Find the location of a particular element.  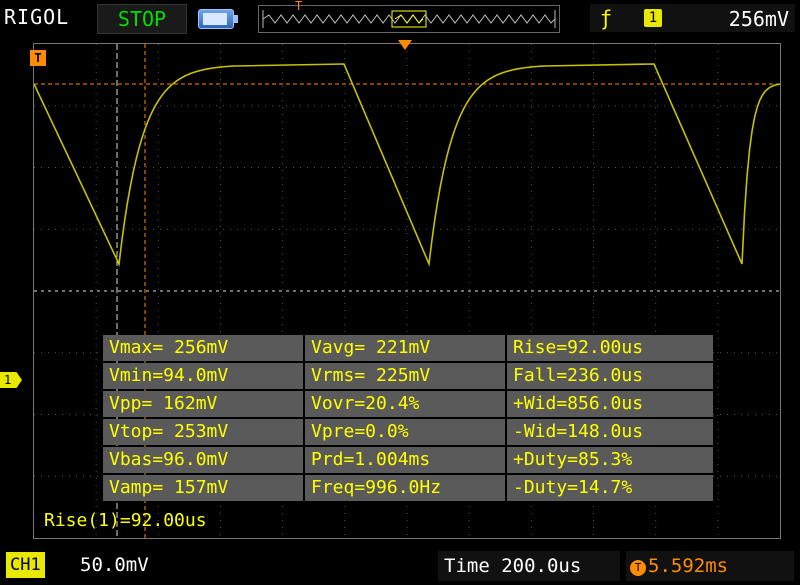

trigger-offset-readout: T 5.592ms is located at coordinates (710, 566).